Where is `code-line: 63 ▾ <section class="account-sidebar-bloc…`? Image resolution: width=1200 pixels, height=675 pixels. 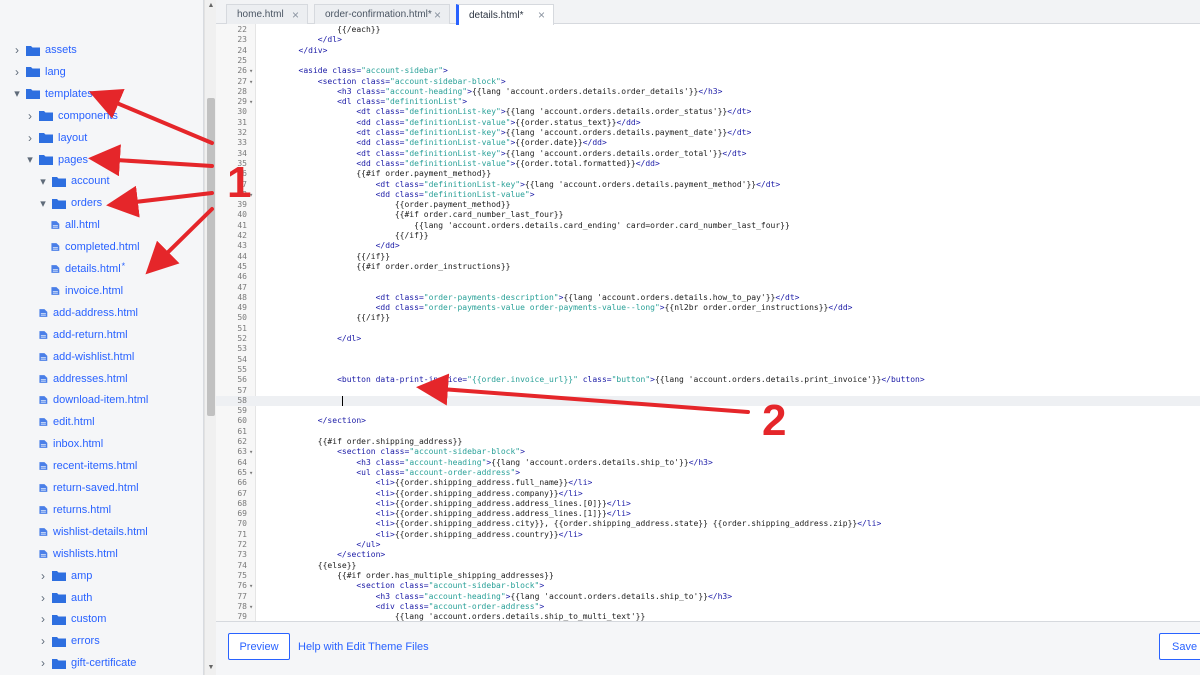 code-line: 63 ▾ <section class="account-sidebar-bloc… is located at coordinates (708, 452).